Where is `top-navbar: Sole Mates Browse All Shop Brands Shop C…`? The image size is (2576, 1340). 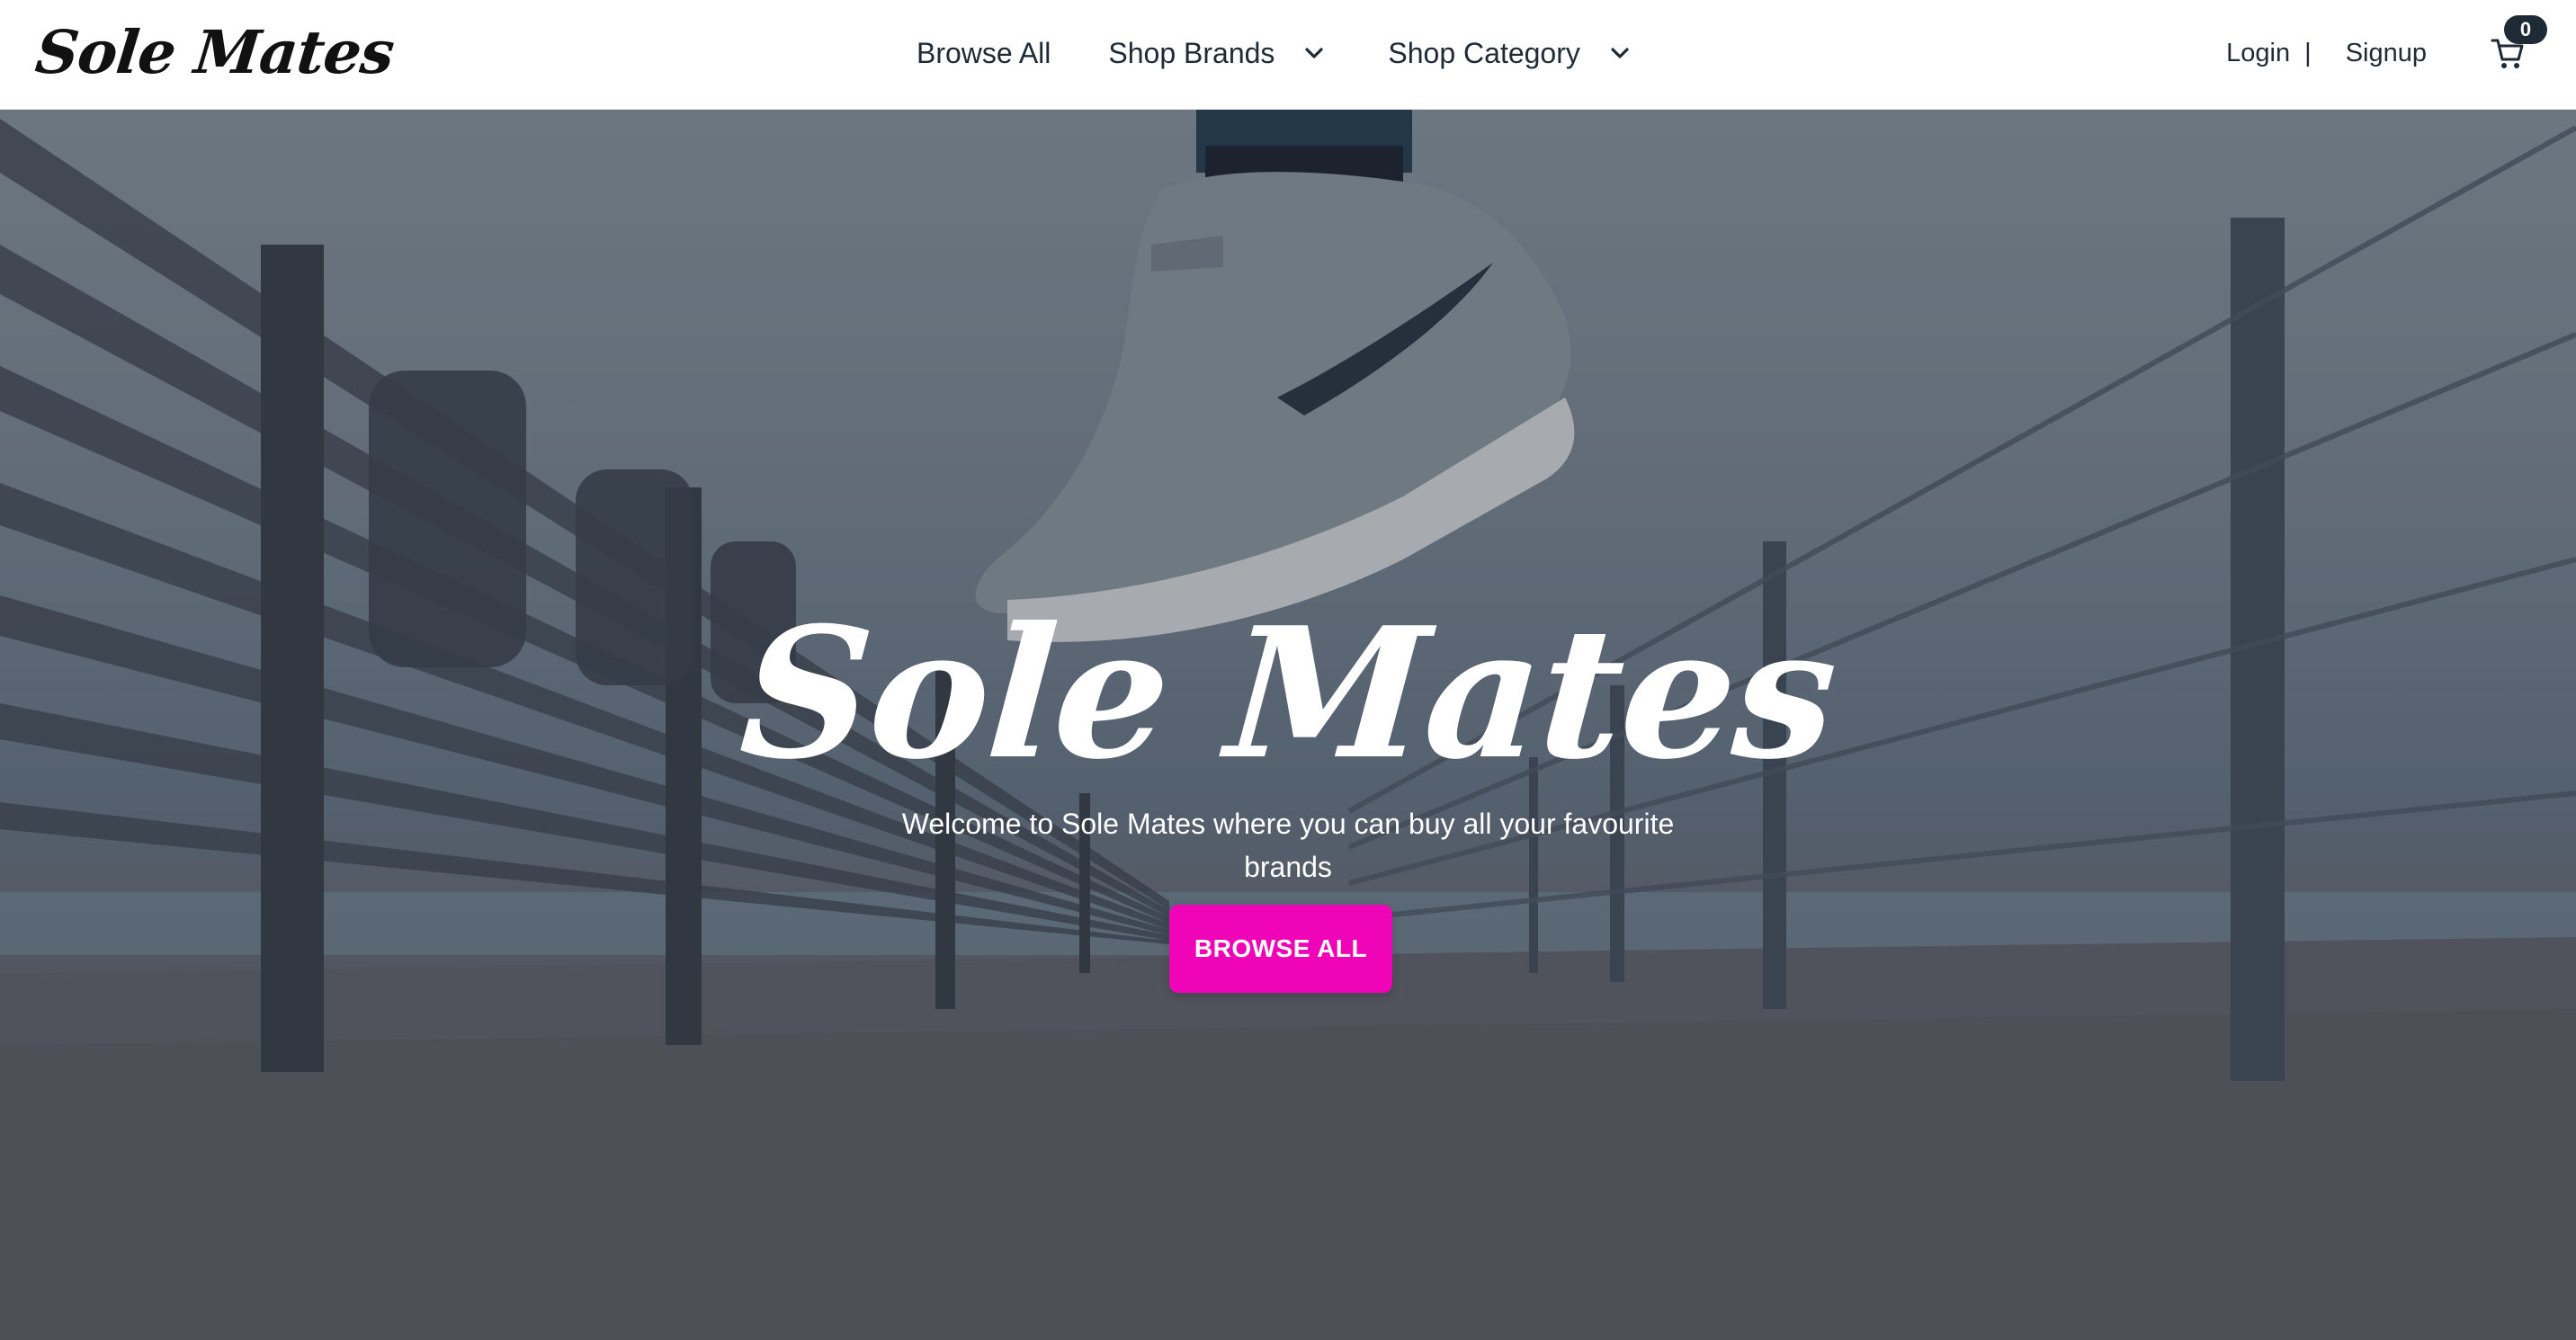
top-navbar: Sole Mates Browse All Shop Brands Shop C… is located at coordinates (1288, 55).